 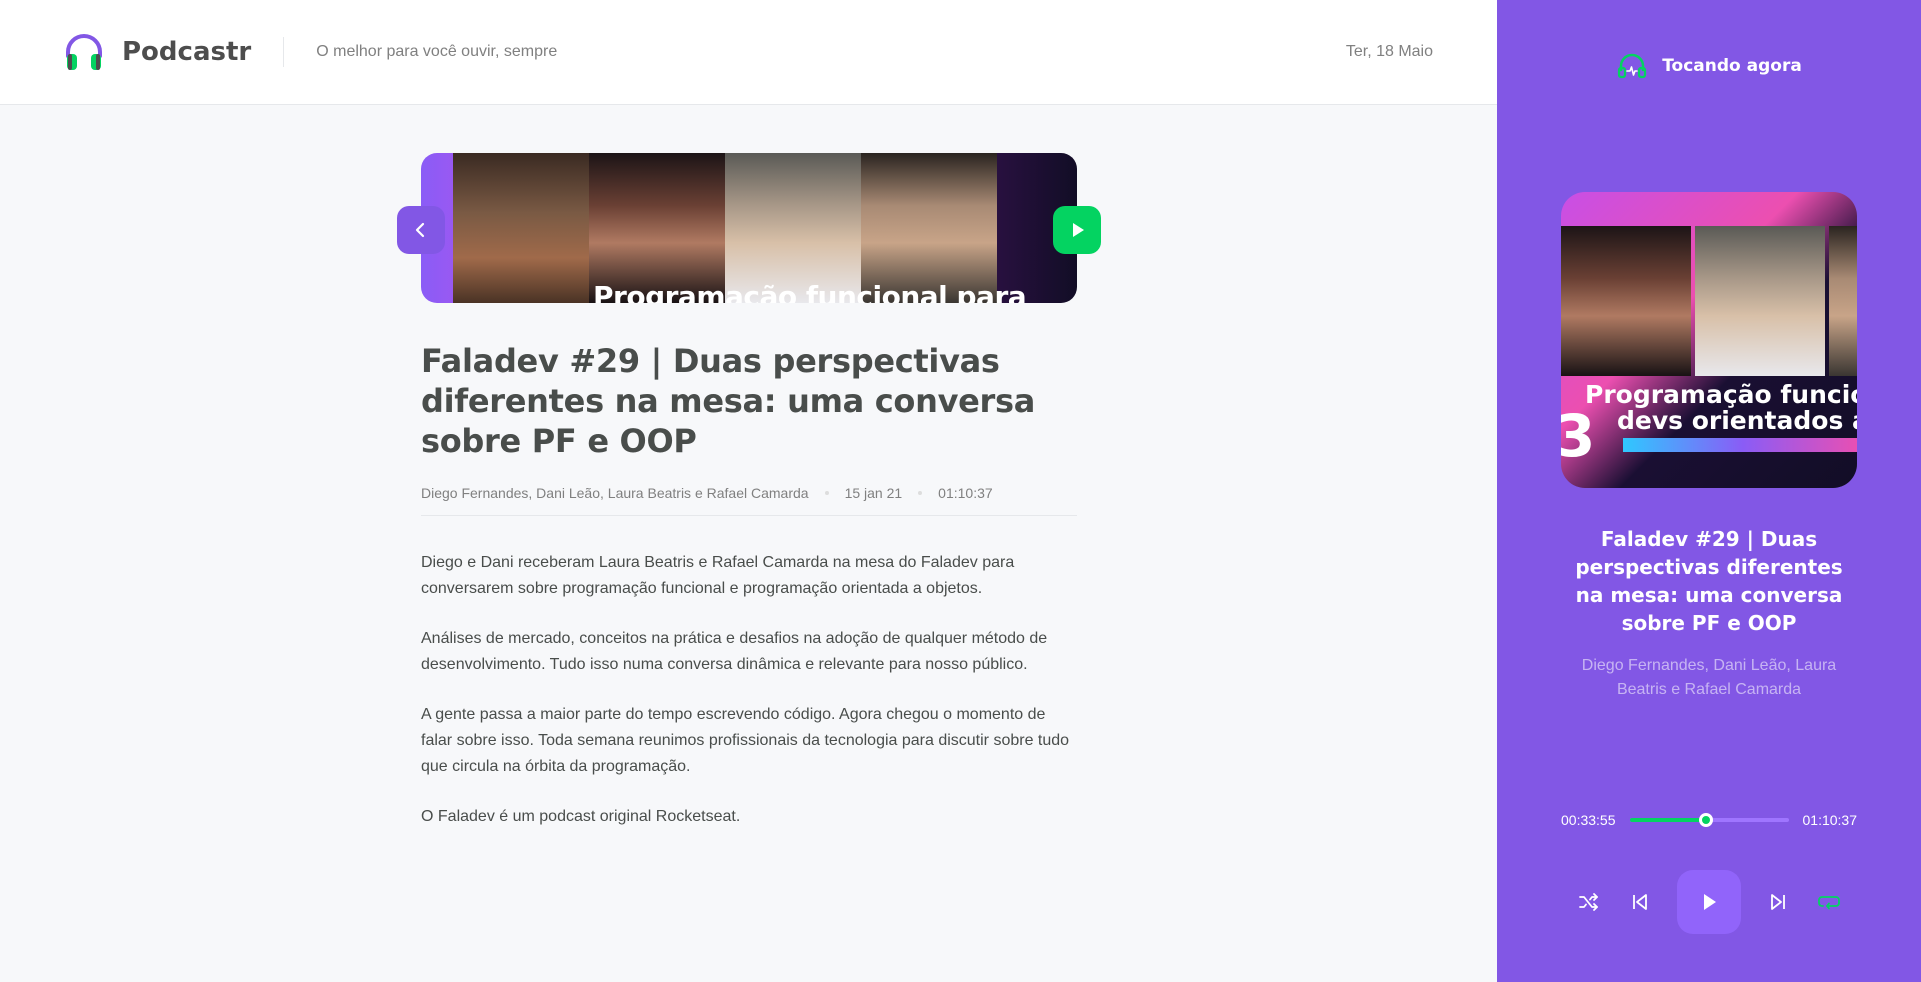 I want to click on shuffle-icon, so click(x=1588, y=902).